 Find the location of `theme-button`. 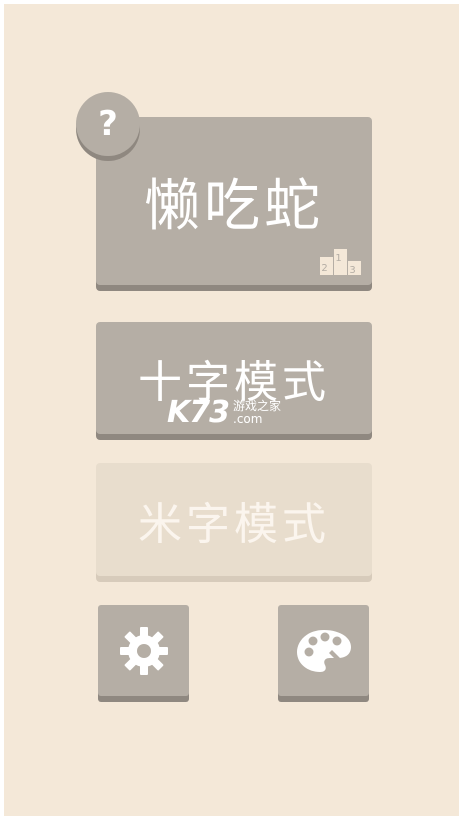

theme-button is located at coordinates (323, 650).